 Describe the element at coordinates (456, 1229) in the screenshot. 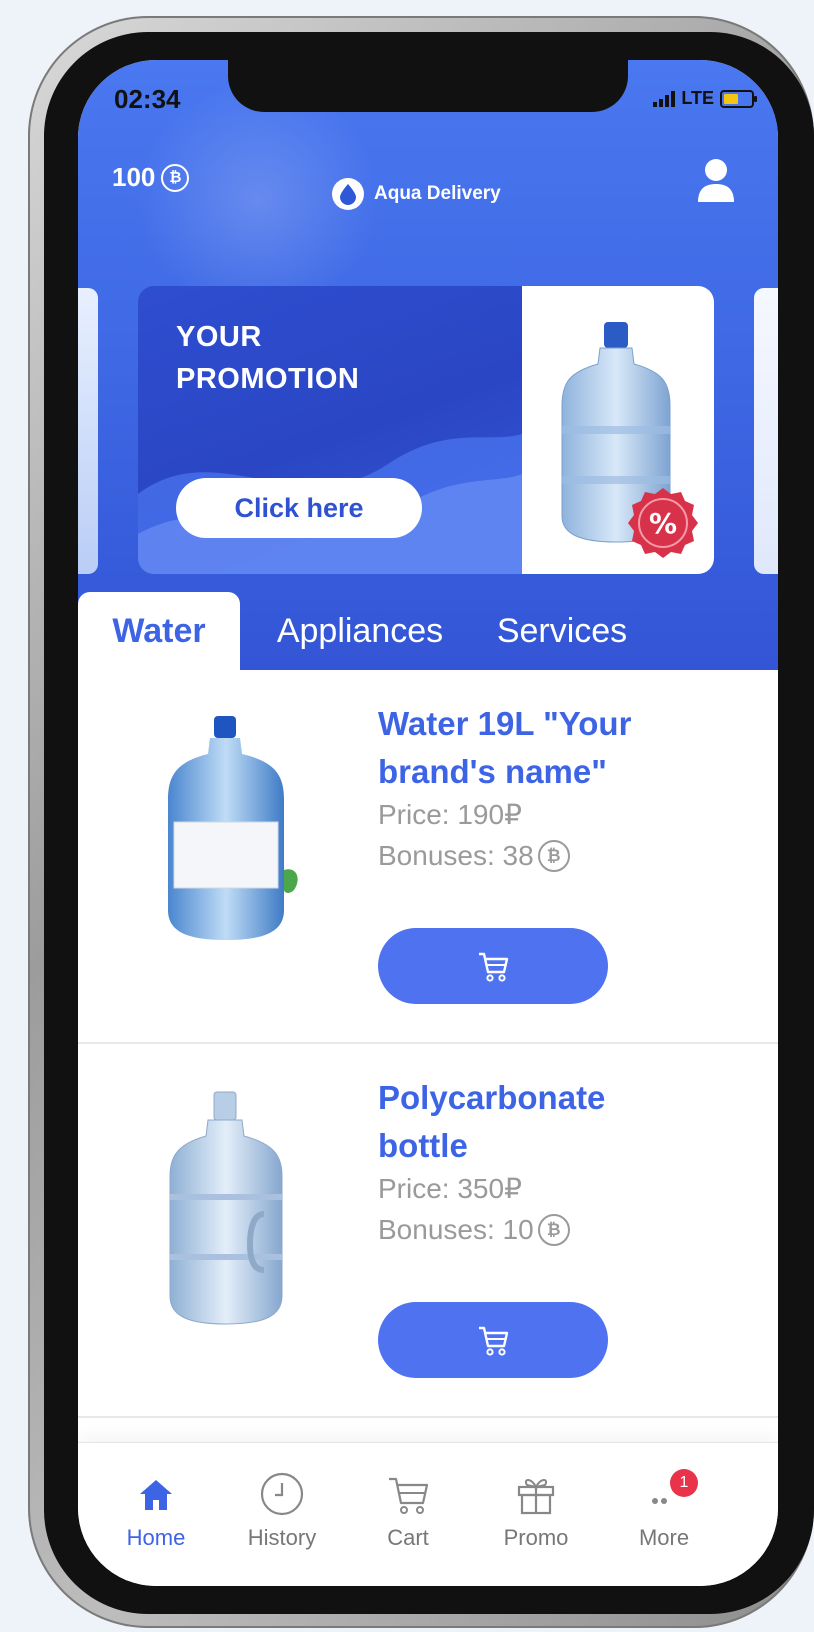

I see `product-bonus-value: Bonuses: 10` at that location.